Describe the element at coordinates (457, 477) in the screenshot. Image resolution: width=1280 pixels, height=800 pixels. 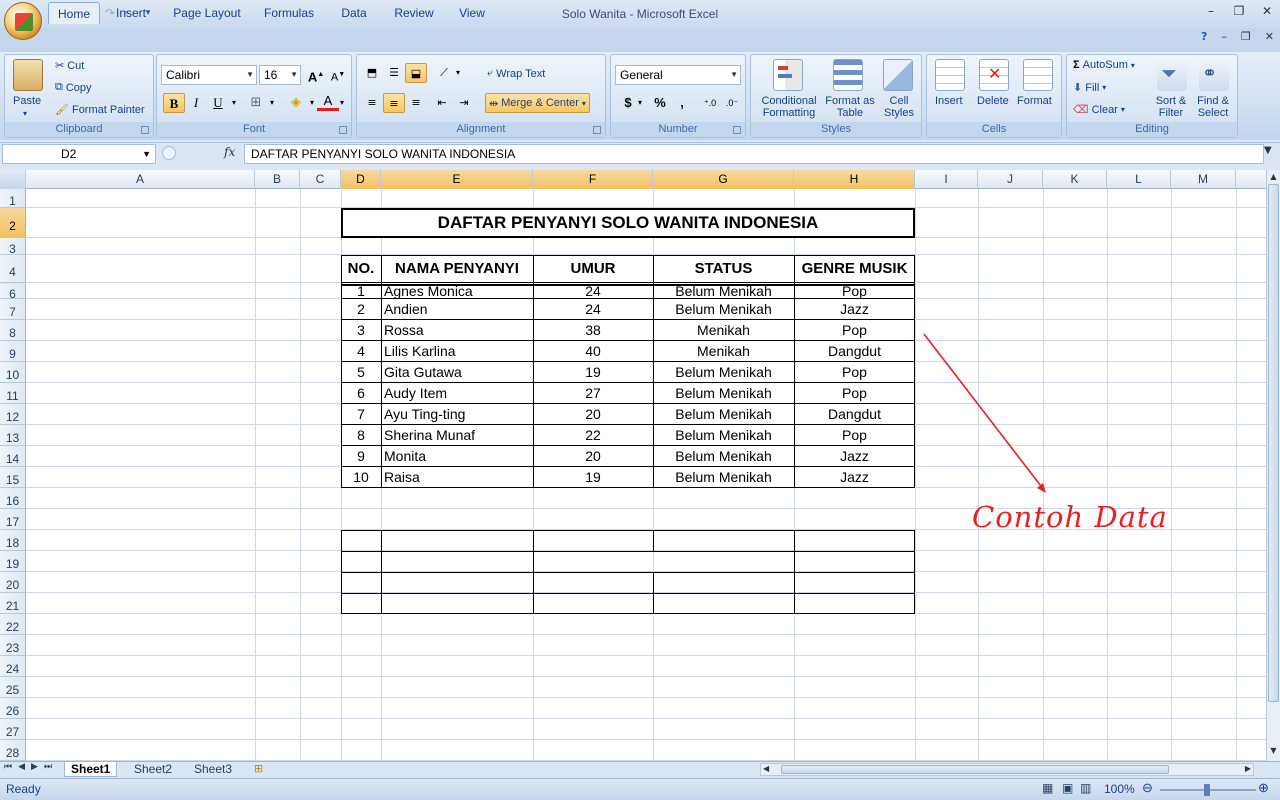
I see `table-row-cell: Raisa` at that location.